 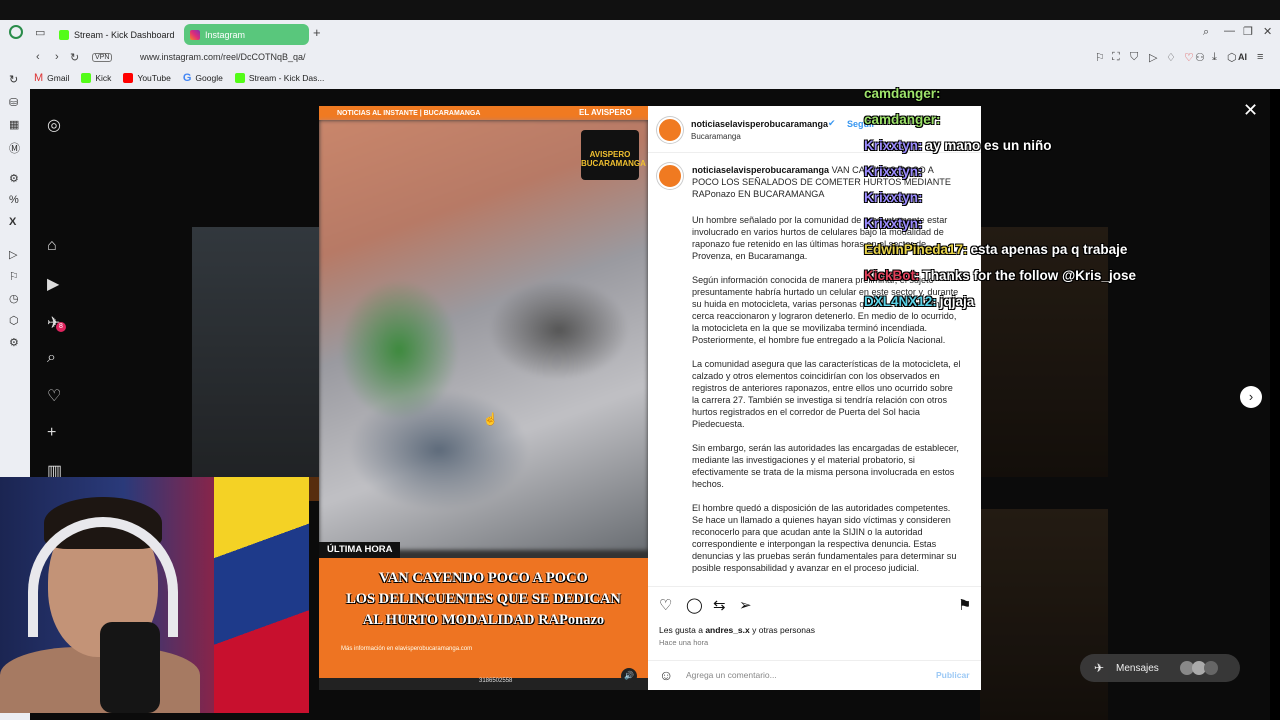 What do you see at coordinates (54, 396) in the screenshot?
I see `notifications-icon: ♡` at bounding box center [54, 396].